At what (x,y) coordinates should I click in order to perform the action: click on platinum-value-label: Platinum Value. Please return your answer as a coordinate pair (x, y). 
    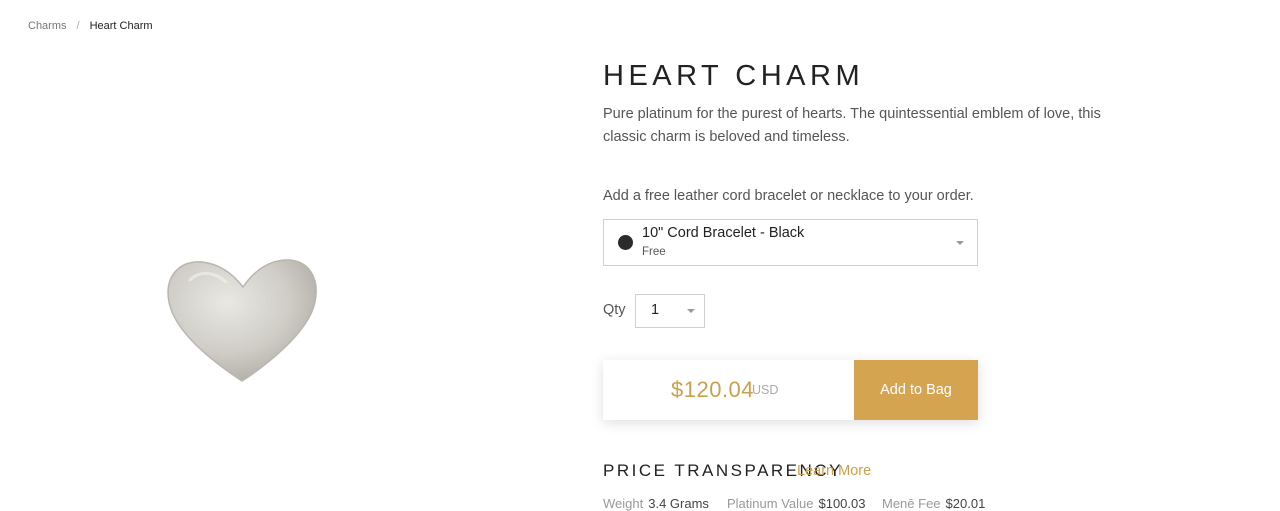
    Looking at the image, I should click on (770, 503).